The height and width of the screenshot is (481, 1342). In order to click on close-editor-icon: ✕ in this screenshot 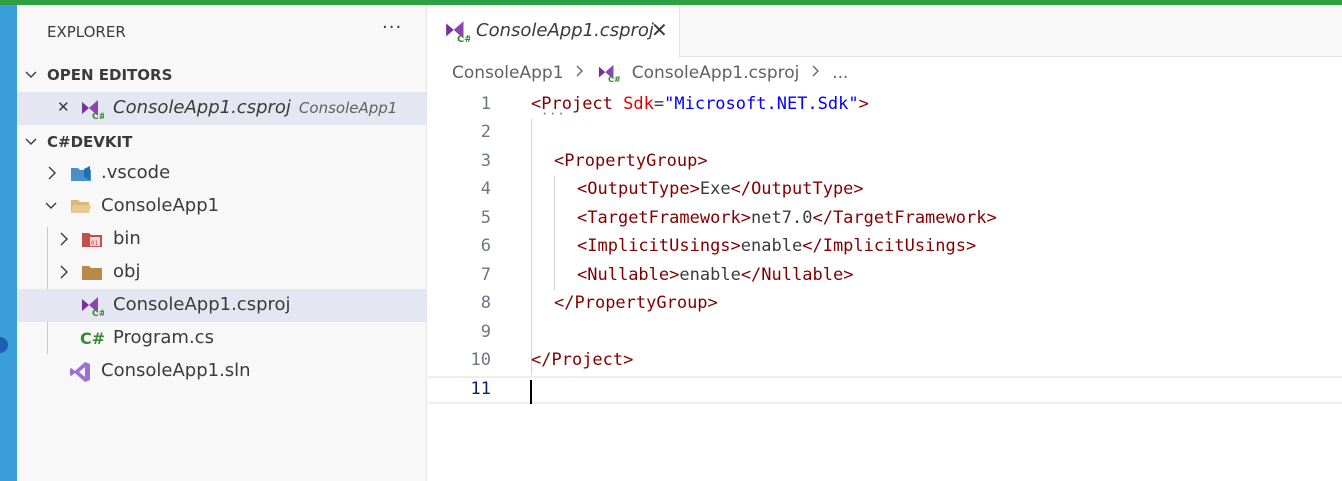, I will do `click(63, 107)`.